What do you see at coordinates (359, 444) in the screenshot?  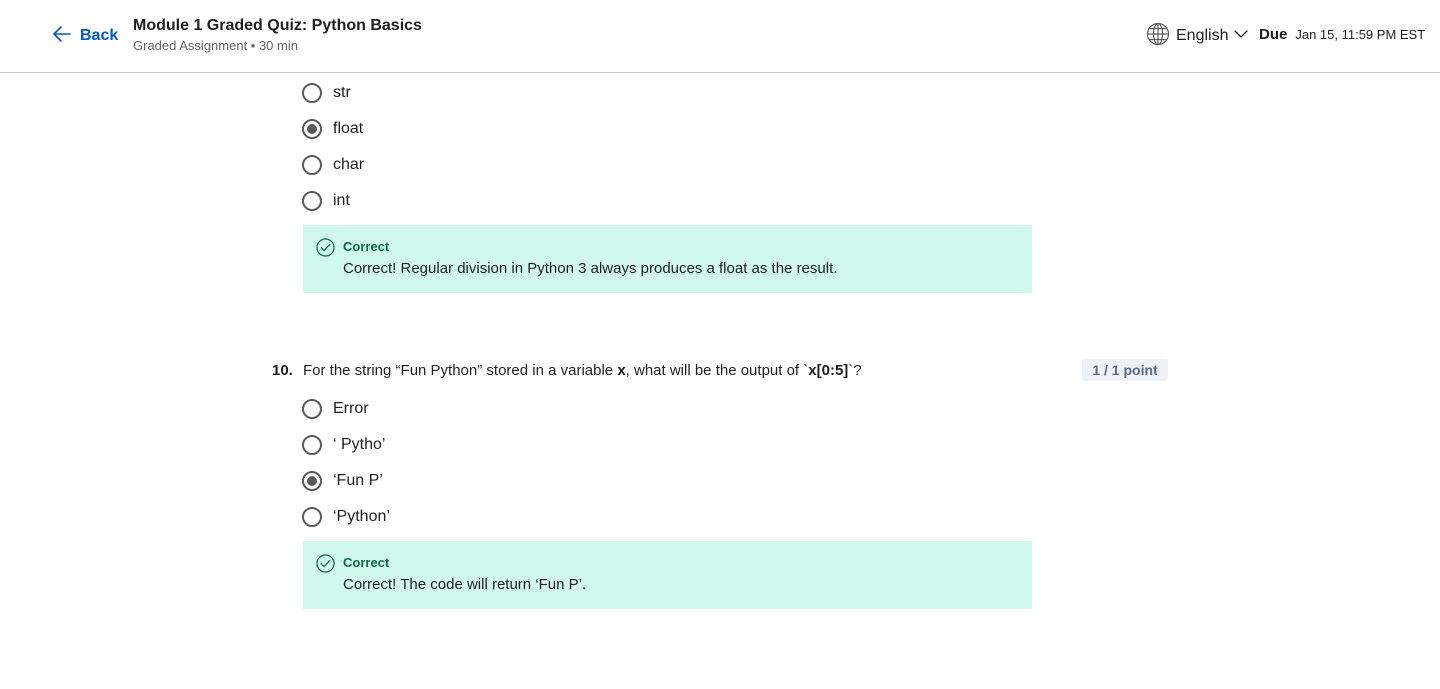 I see `option-label: ‘ Pytho’` at bounding box center [359, 444].